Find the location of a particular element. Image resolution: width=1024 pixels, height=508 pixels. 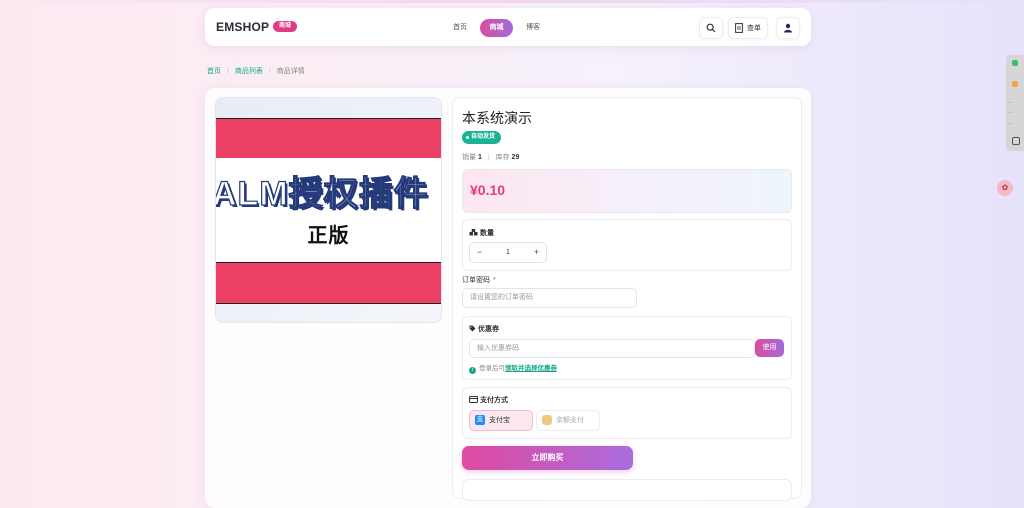

order-query-button: 查单 is located at coordinates (748, 28).